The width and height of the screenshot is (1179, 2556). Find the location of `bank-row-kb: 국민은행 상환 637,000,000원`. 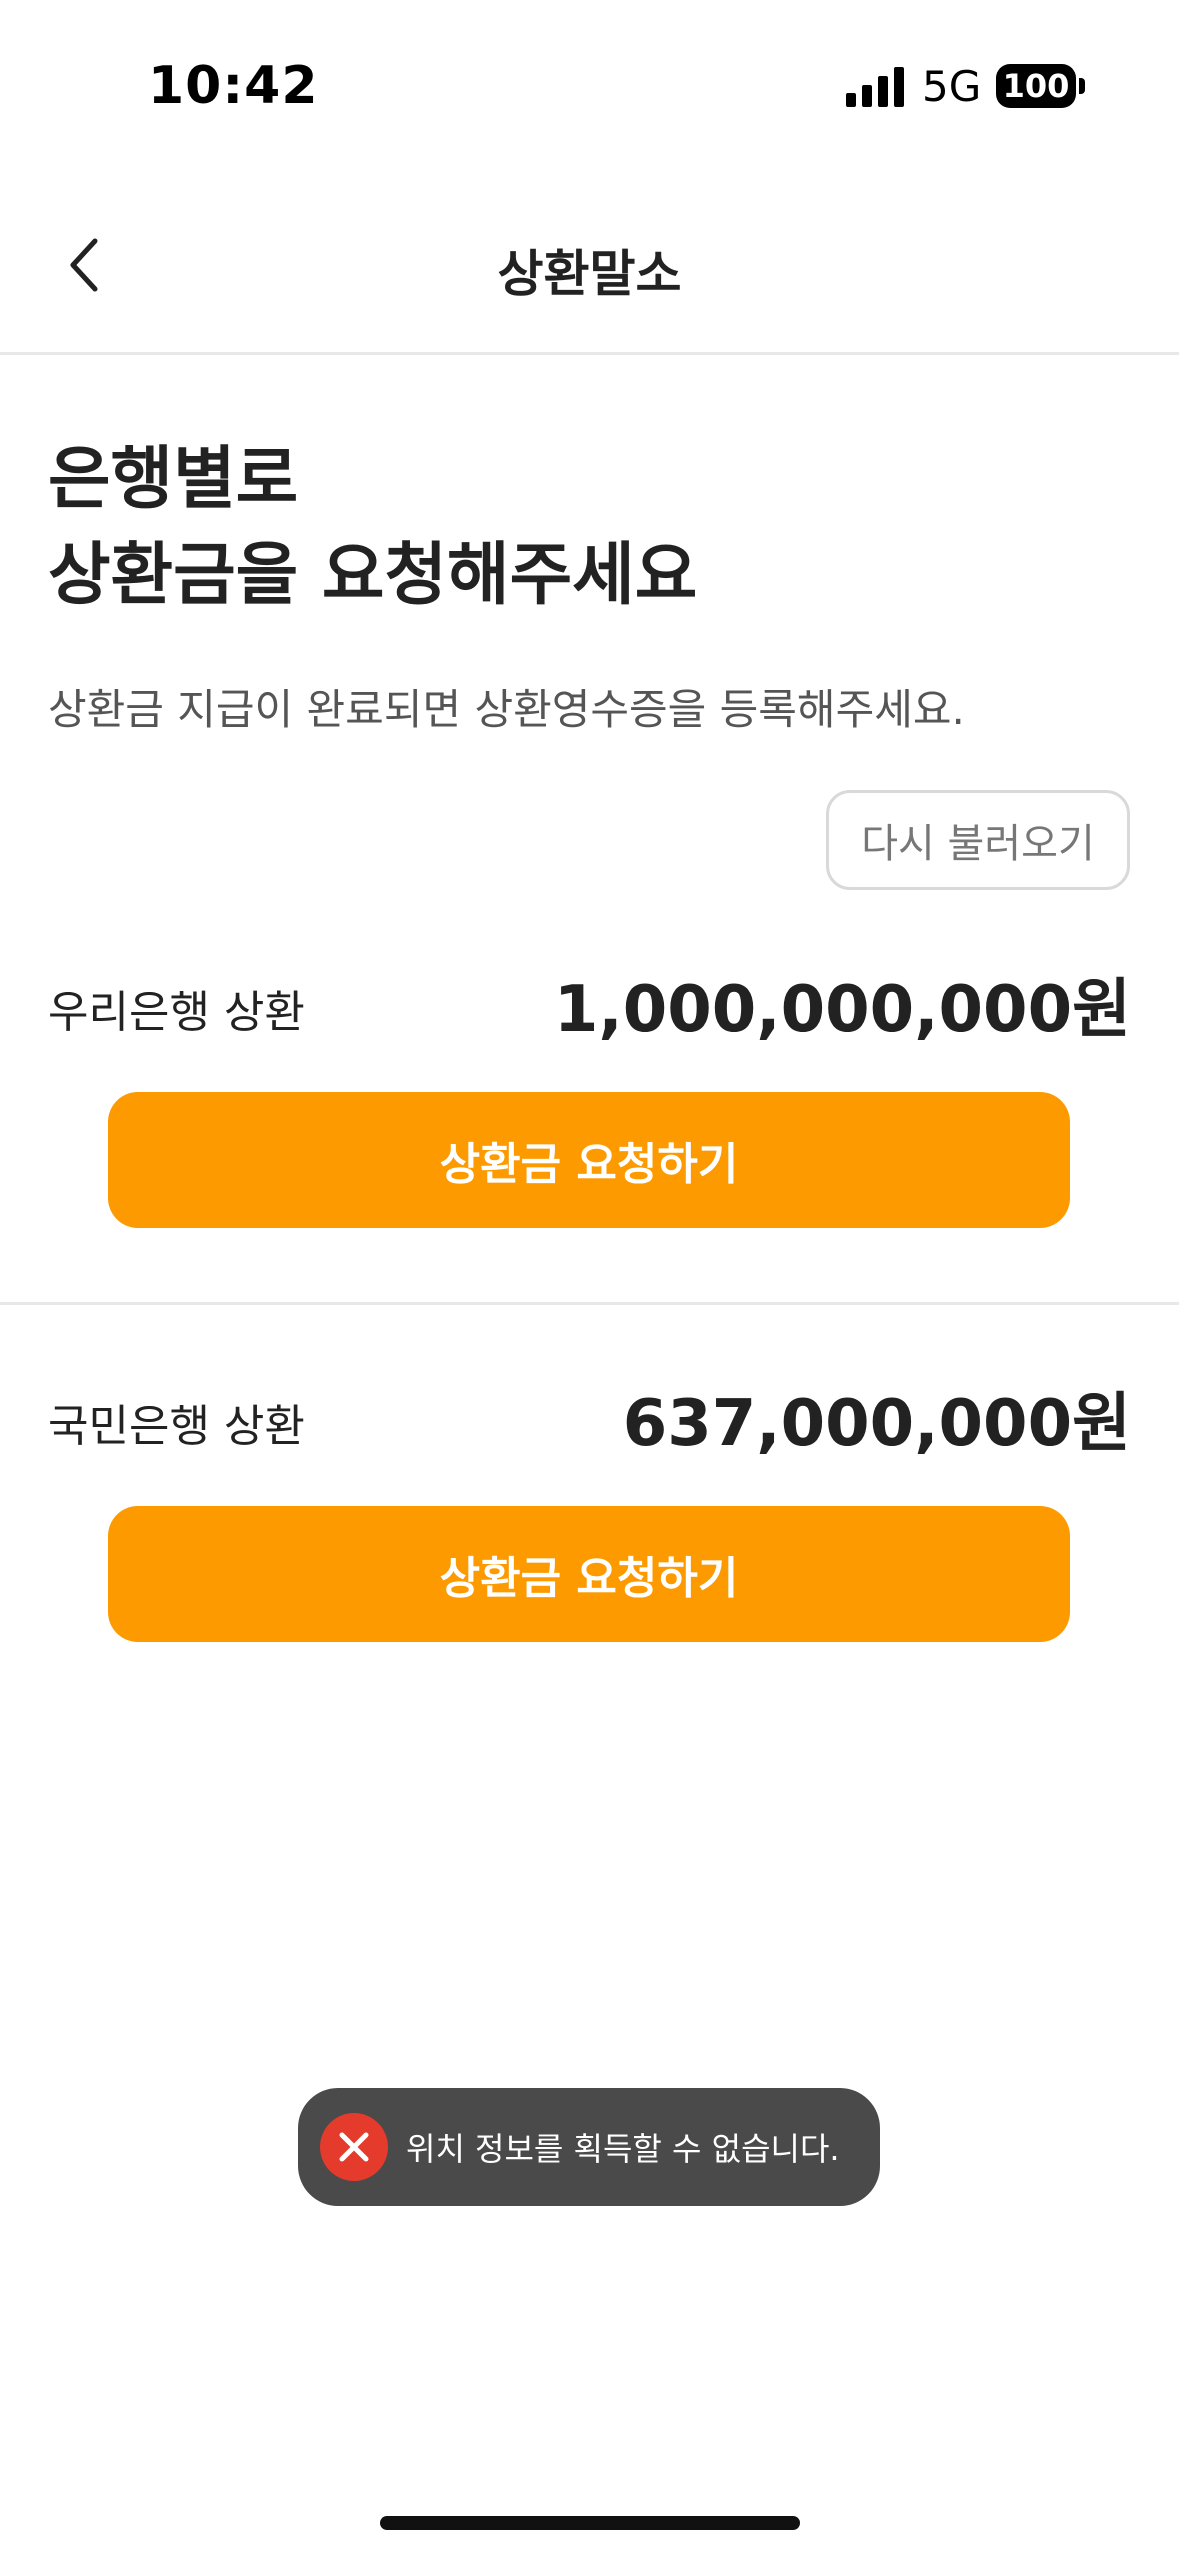

bank-row-kb: 국민은행 상환 637,000,000원 is located at coordinates (589, 1419).